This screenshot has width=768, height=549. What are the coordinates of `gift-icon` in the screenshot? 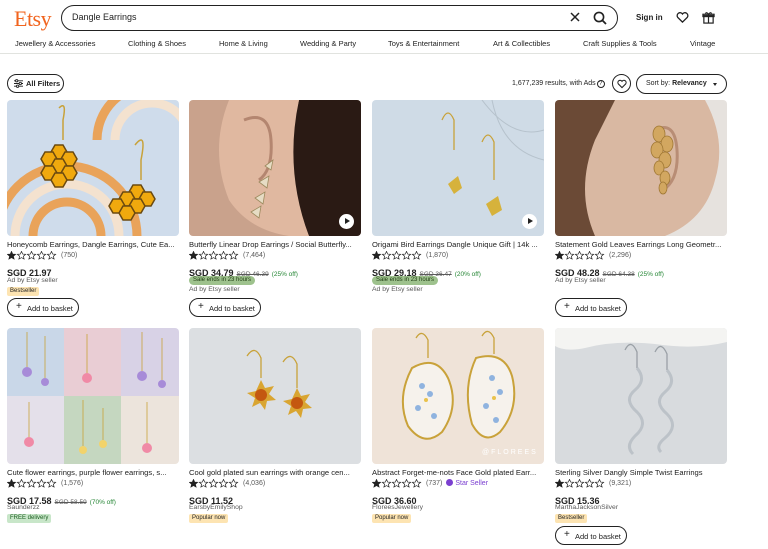 It's located at (708, 17).